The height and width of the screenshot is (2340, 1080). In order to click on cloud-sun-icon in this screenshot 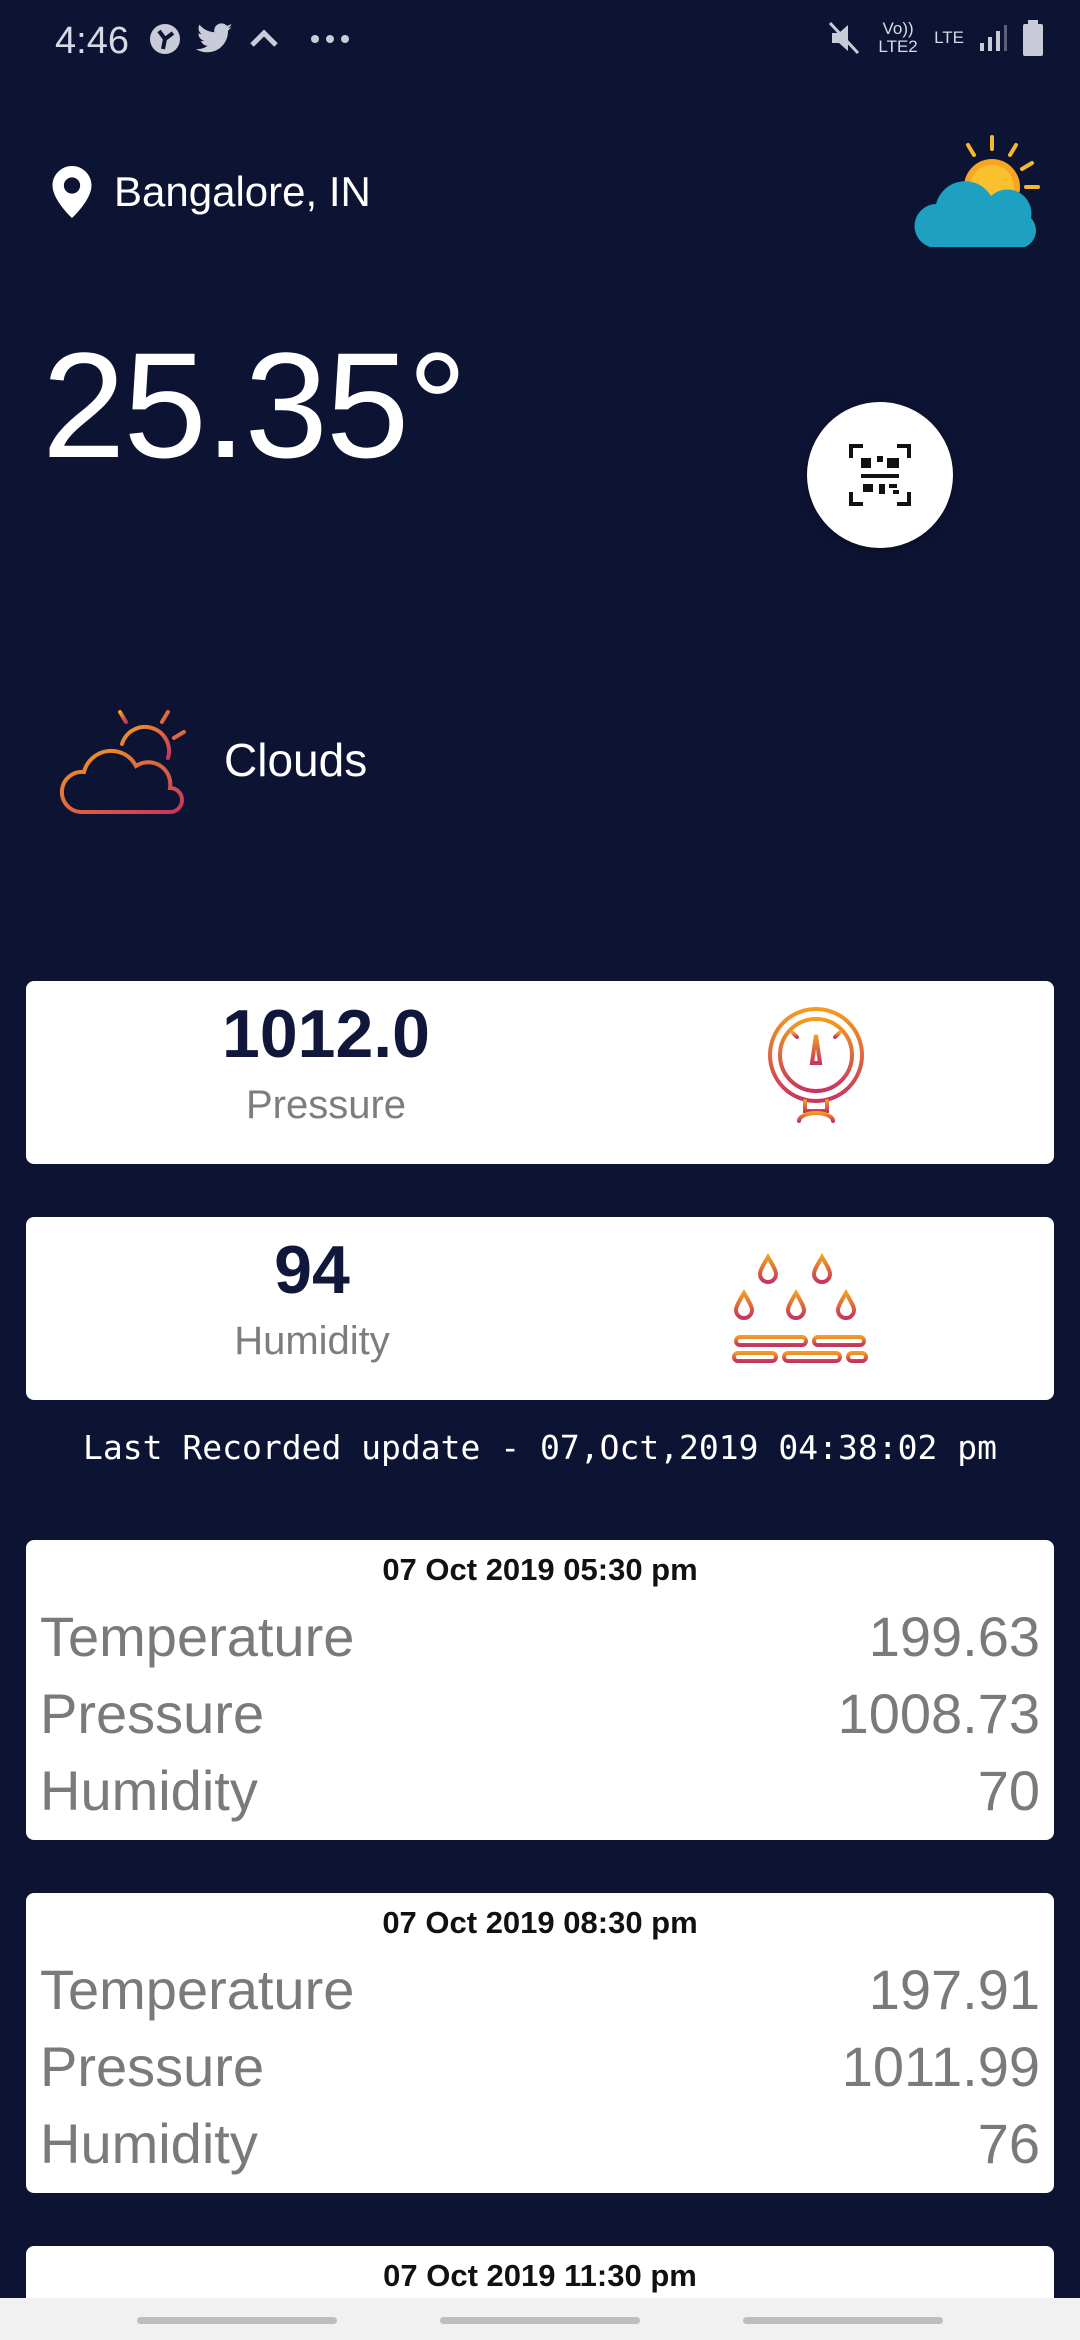, I will do `click(125, 758)`.